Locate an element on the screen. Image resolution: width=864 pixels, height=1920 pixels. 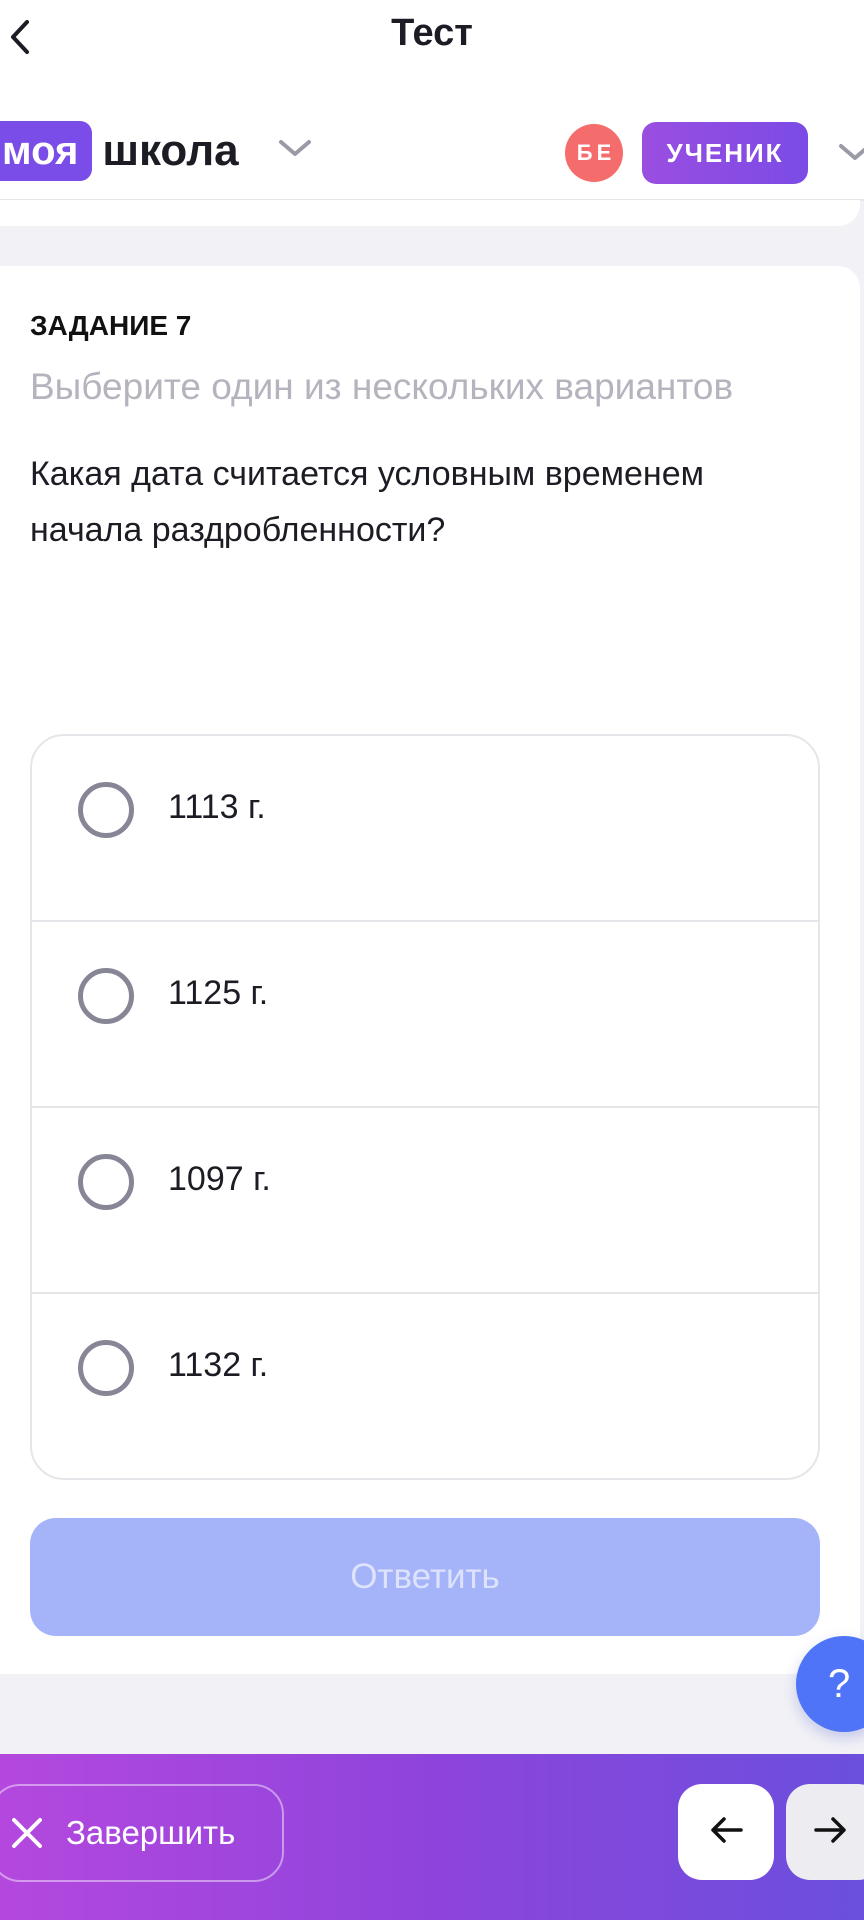
finish-button: Завершить is located at coordinates (142, 1833).